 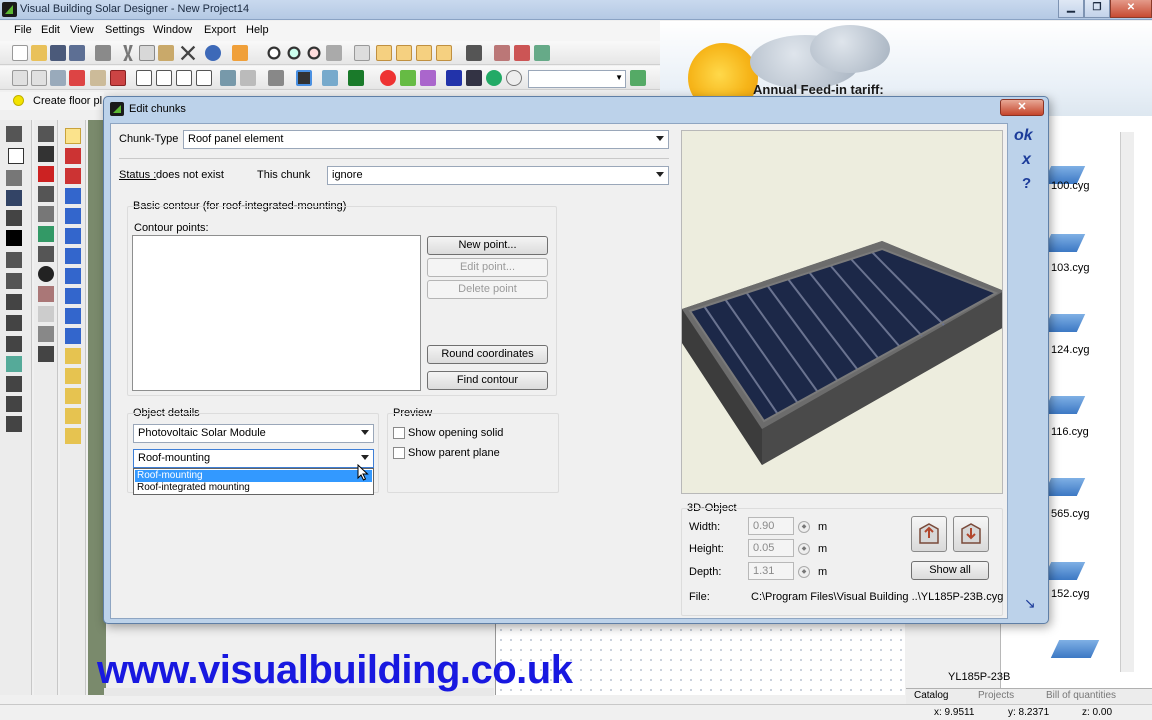 I want to click on fence-icon, so click(x=46, y=254).